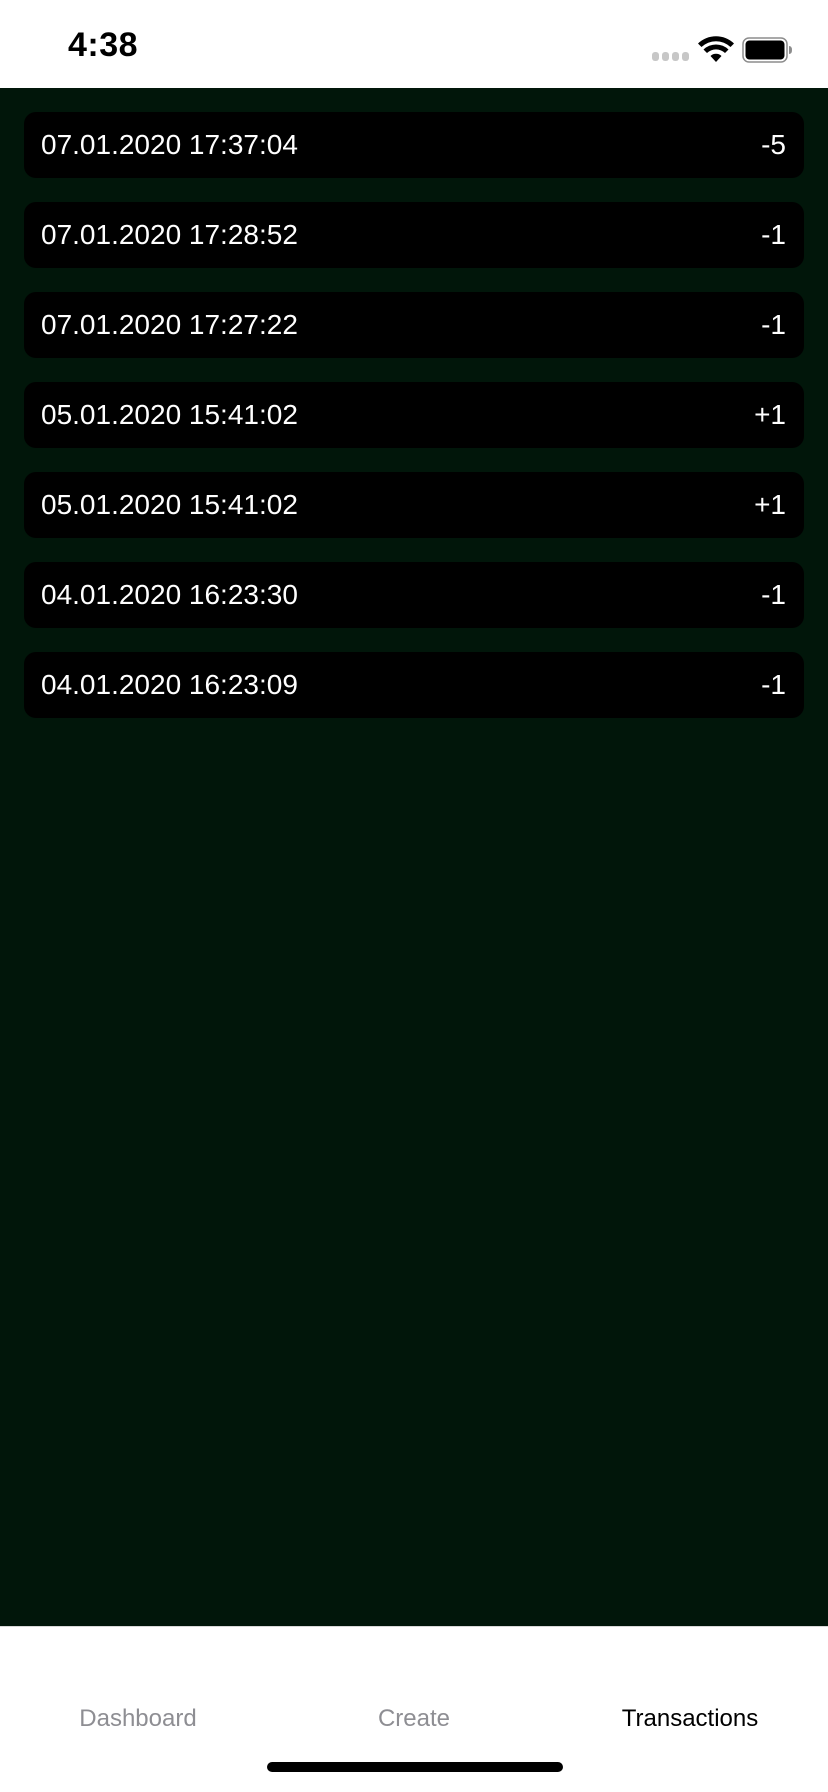 The height and width of the screenshot is (1792, 828). What do you see at coordinates (169, 324) in the screenshot?
I see `transaction-date: 07.01.2020 17:27:22` at bounding box center [169, 324].